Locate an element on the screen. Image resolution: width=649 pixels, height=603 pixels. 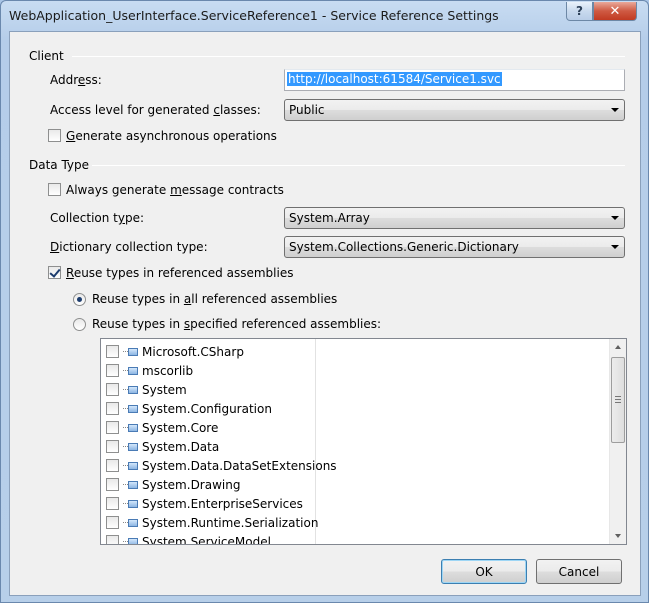
generate-async-label: Generate asynchronous operations is located at coordinates (171, 136).